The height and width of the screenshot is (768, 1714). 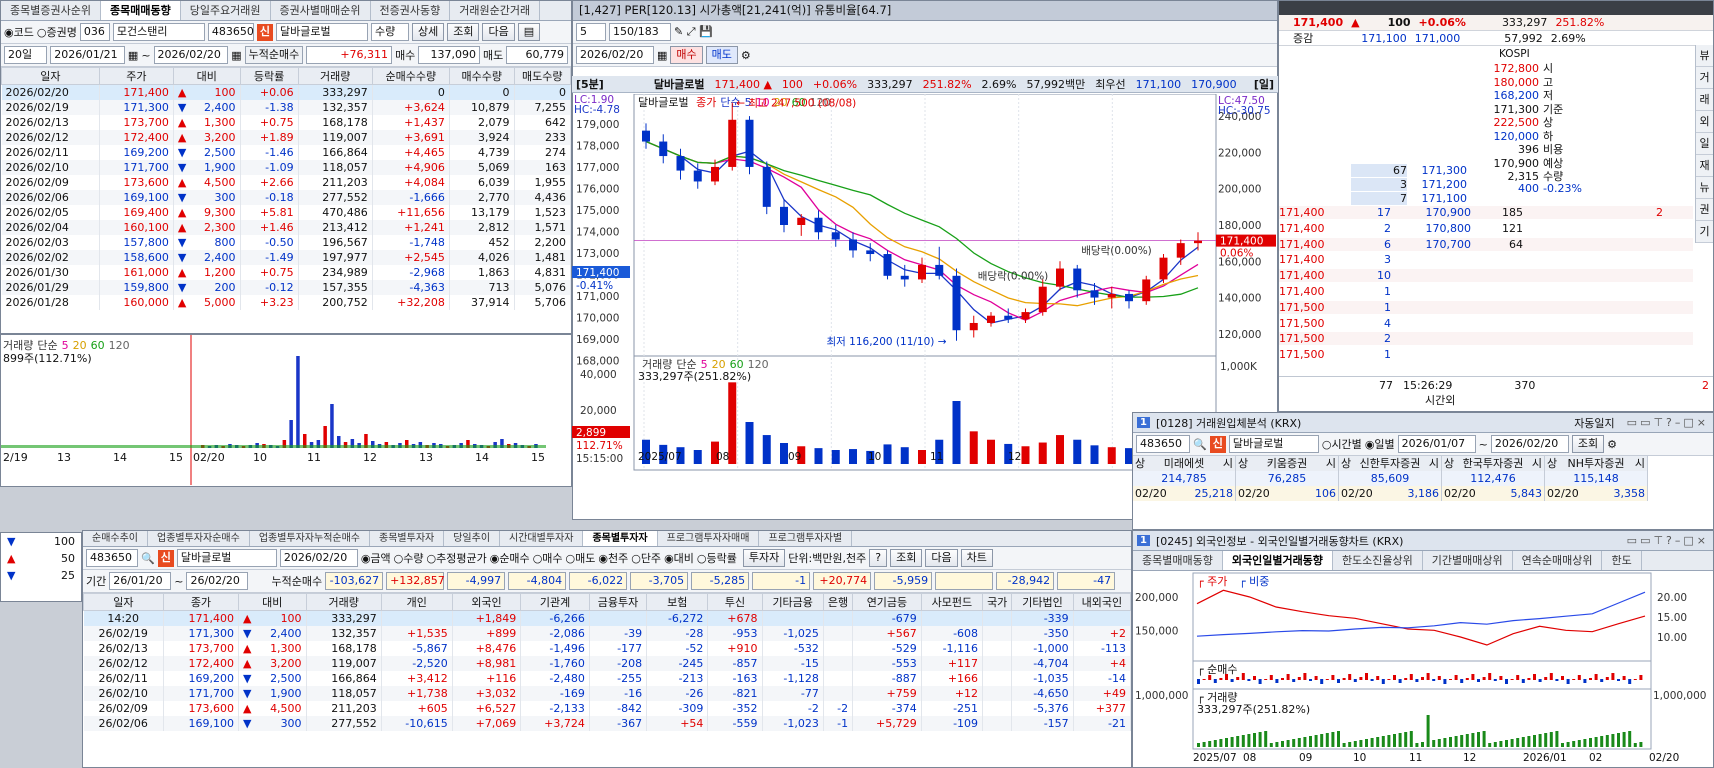 I want to click on broker-column: 상 미래에셋 시 214,785 02/20 25,218, so click(x=1184, y=478).